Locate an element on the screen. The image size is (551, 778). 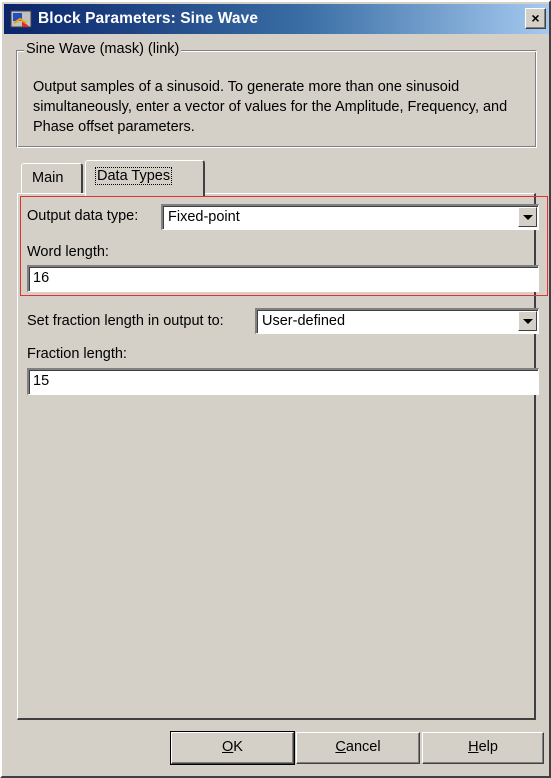
close-button: × is located at coordinates (535, 18).